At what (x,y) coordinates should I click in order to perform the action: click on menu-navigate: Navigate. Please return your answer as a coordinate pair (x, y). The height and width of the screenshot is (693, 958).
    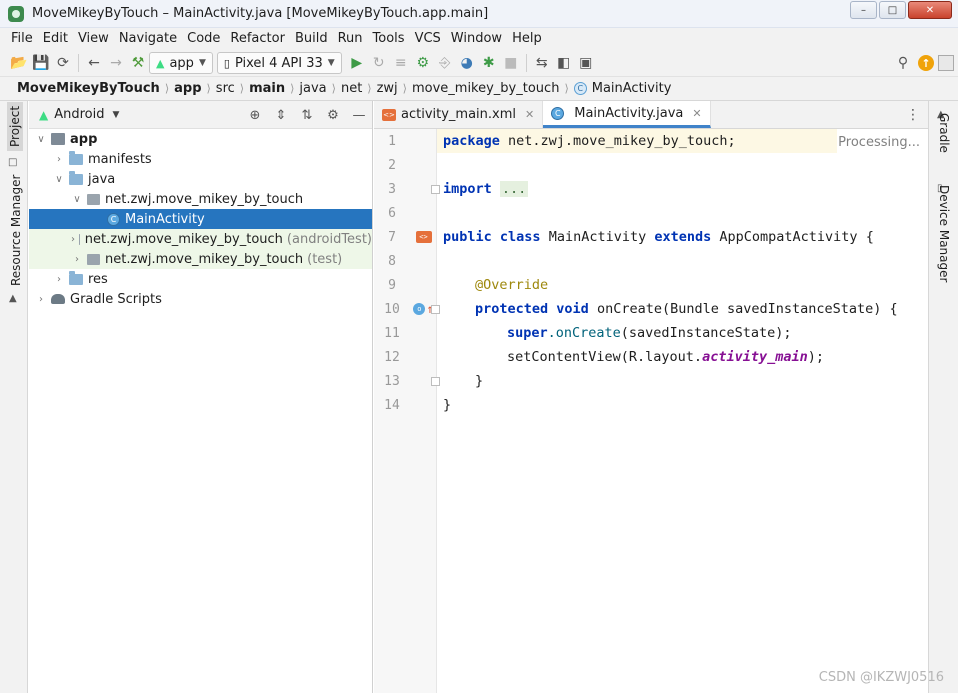
    Looking at the image, I should click on (148, 39).